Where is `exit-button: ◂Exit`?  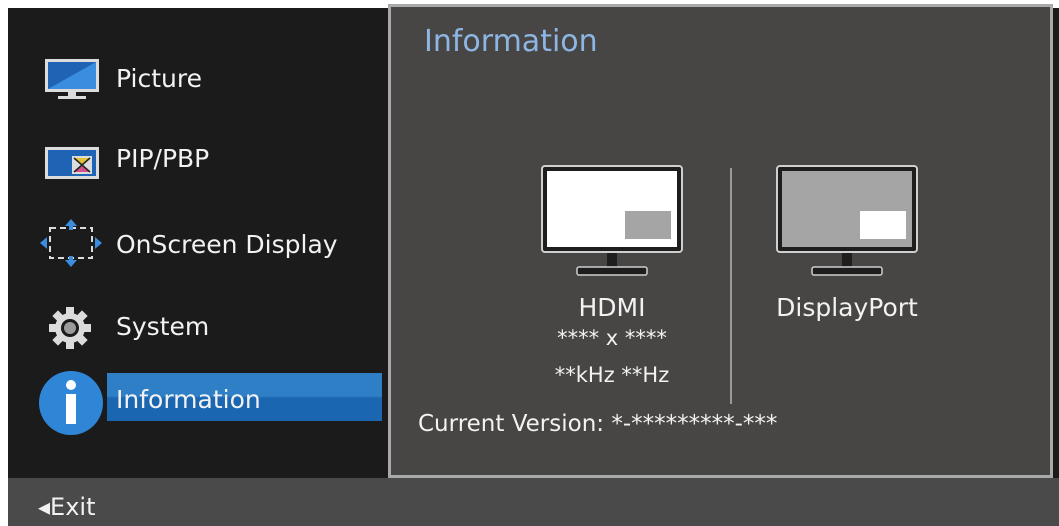 exit-button: ◂Exit is located at coordinates (67, 507).